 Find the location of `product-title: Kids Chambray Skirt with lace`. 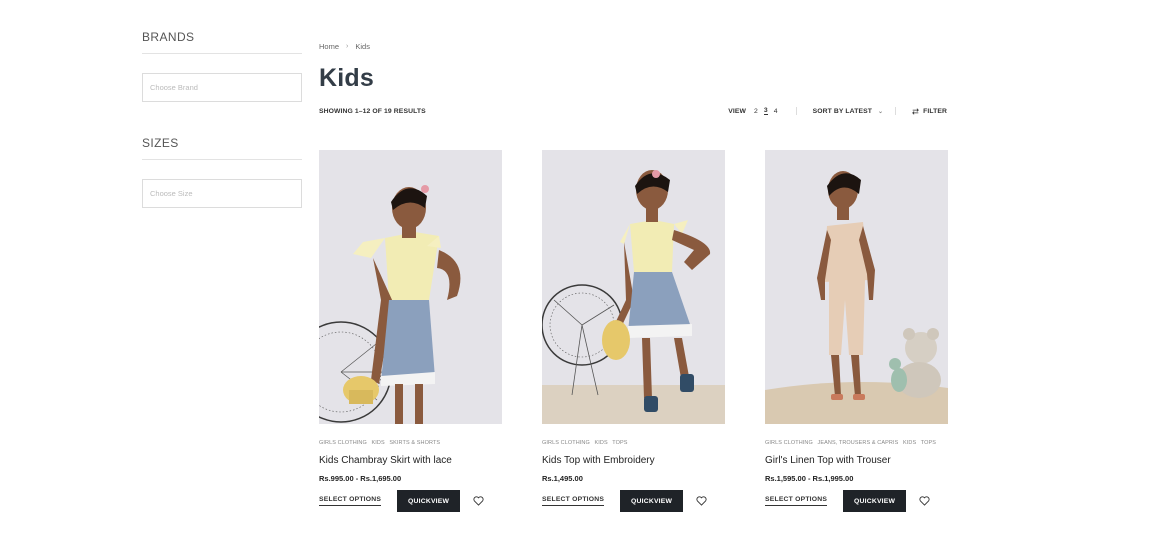

product-title: Kids Chambray Skirt with lace is located at coordinates (410, 460).